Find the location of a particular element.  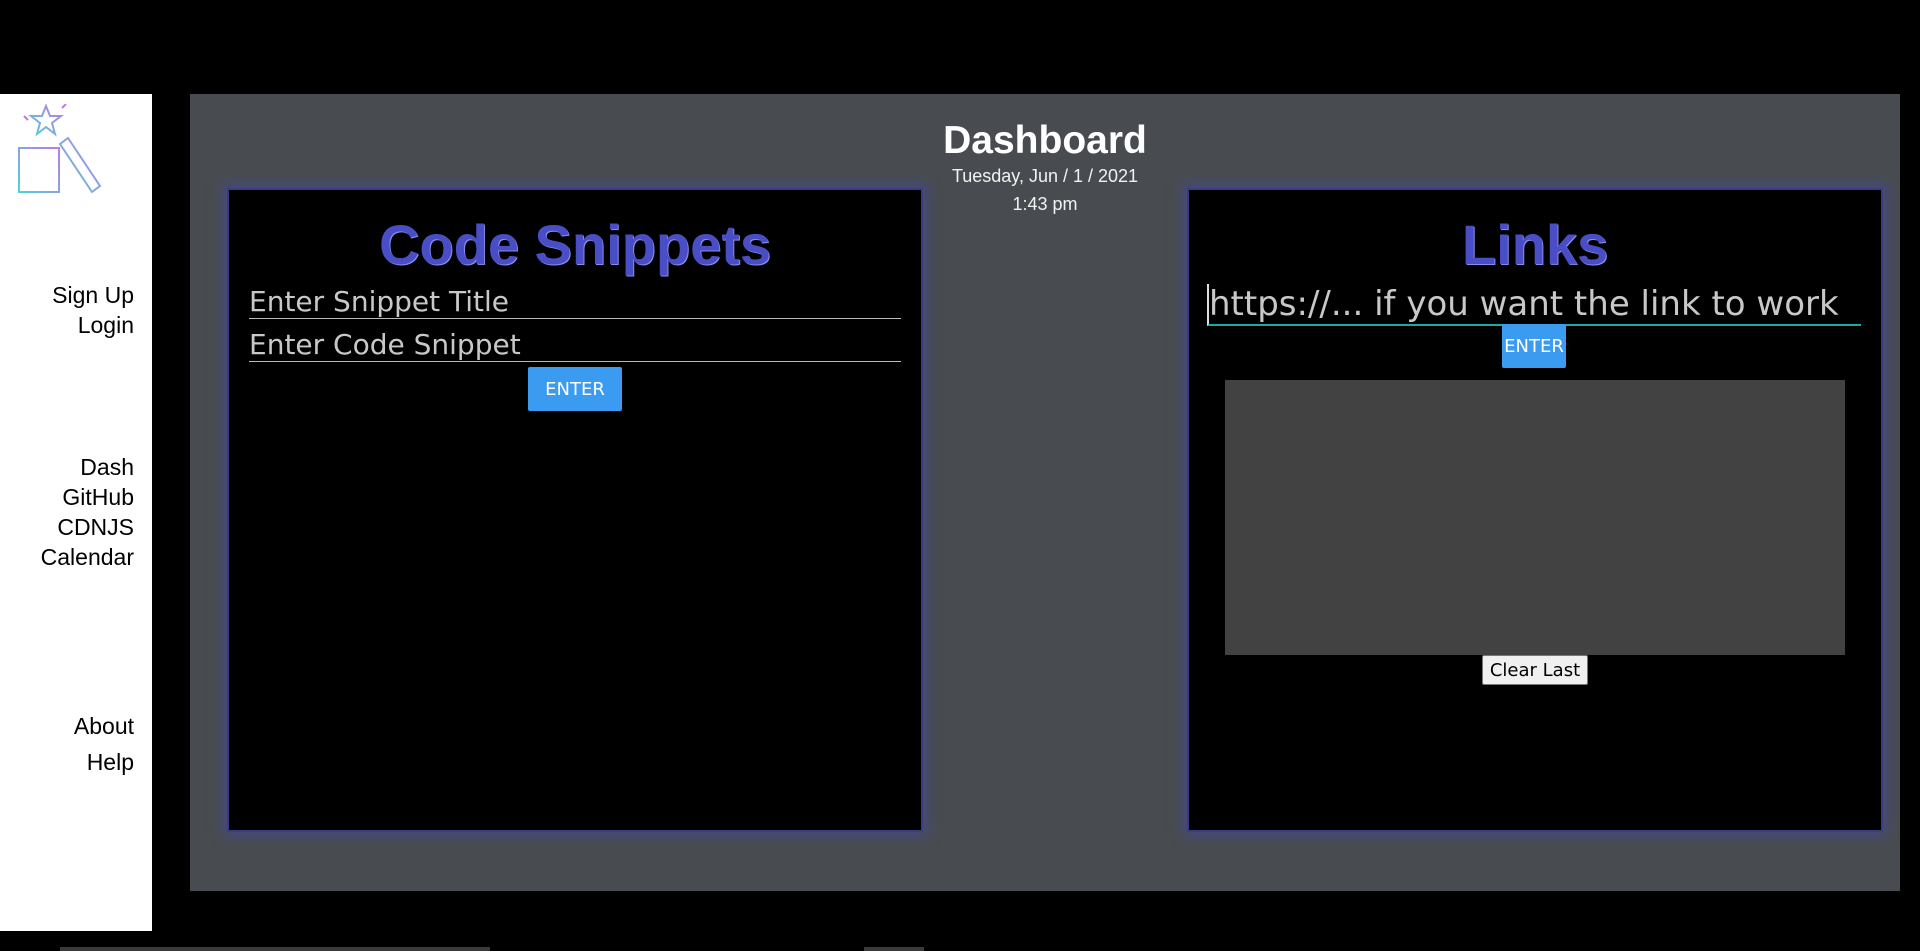

about-link: About is located at coordinates (104, 726).